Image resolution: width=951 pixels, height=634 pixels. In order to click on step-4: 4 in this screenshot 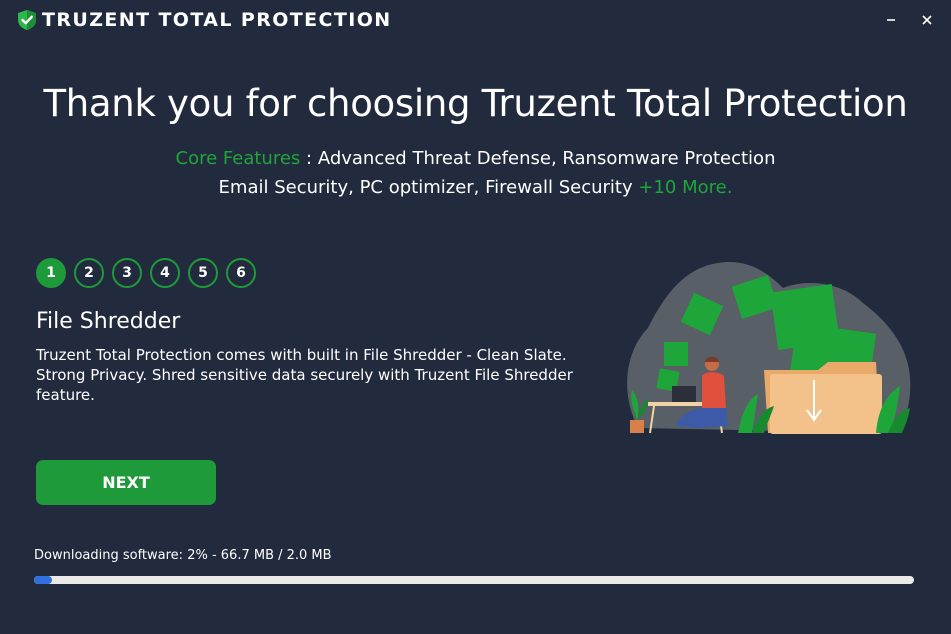, I will do `click(165, 273)`.